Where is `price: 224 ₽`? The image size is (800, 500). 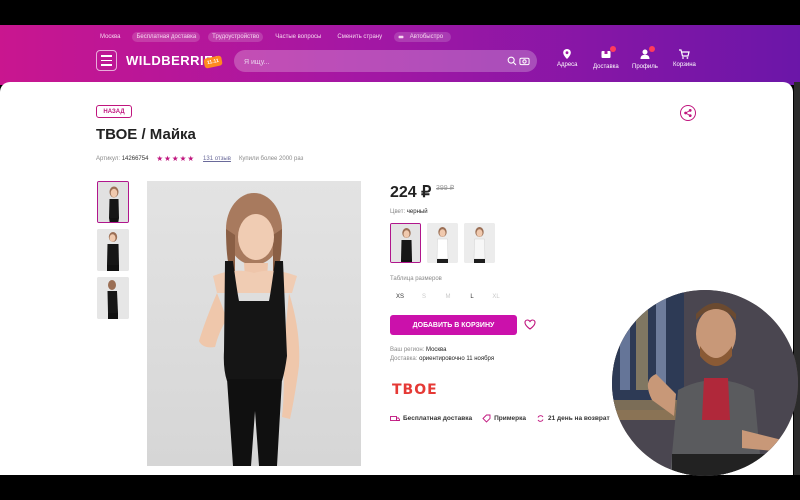
price: 224 ₽ is located at coordinates (411, 192).